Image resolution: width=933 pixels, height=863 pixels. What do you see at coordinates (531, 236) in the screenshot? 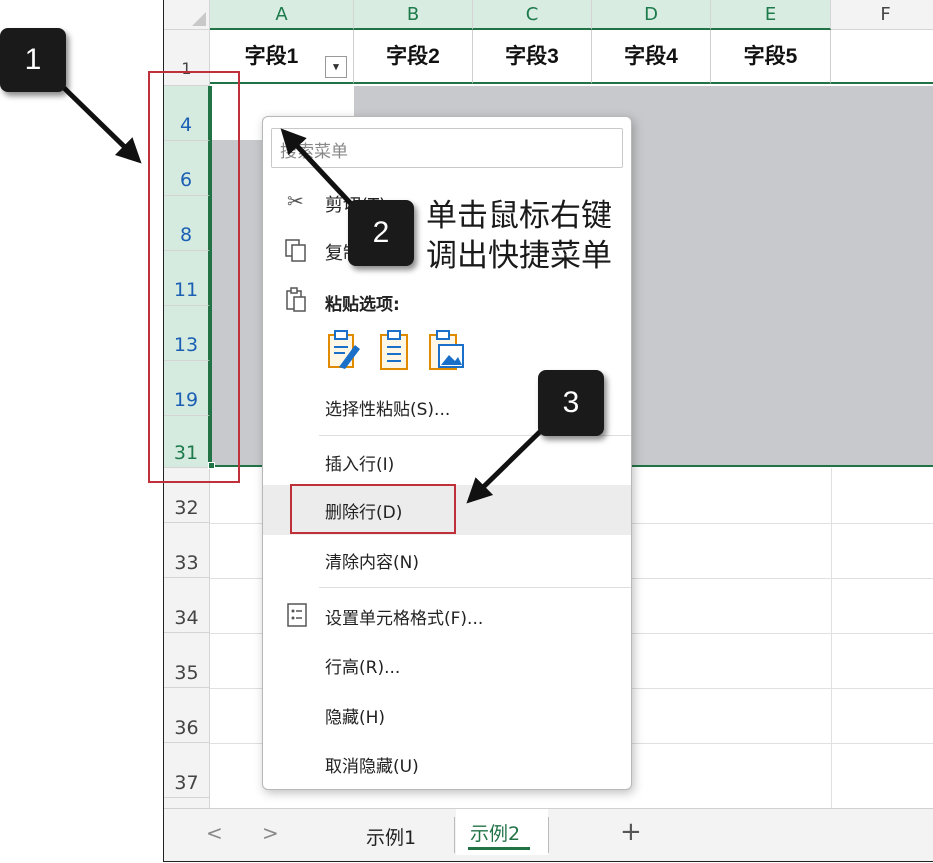
I see `instruction-note: 单击鼠标右键 调出快捷菜单` at bounding box center [531, 236].